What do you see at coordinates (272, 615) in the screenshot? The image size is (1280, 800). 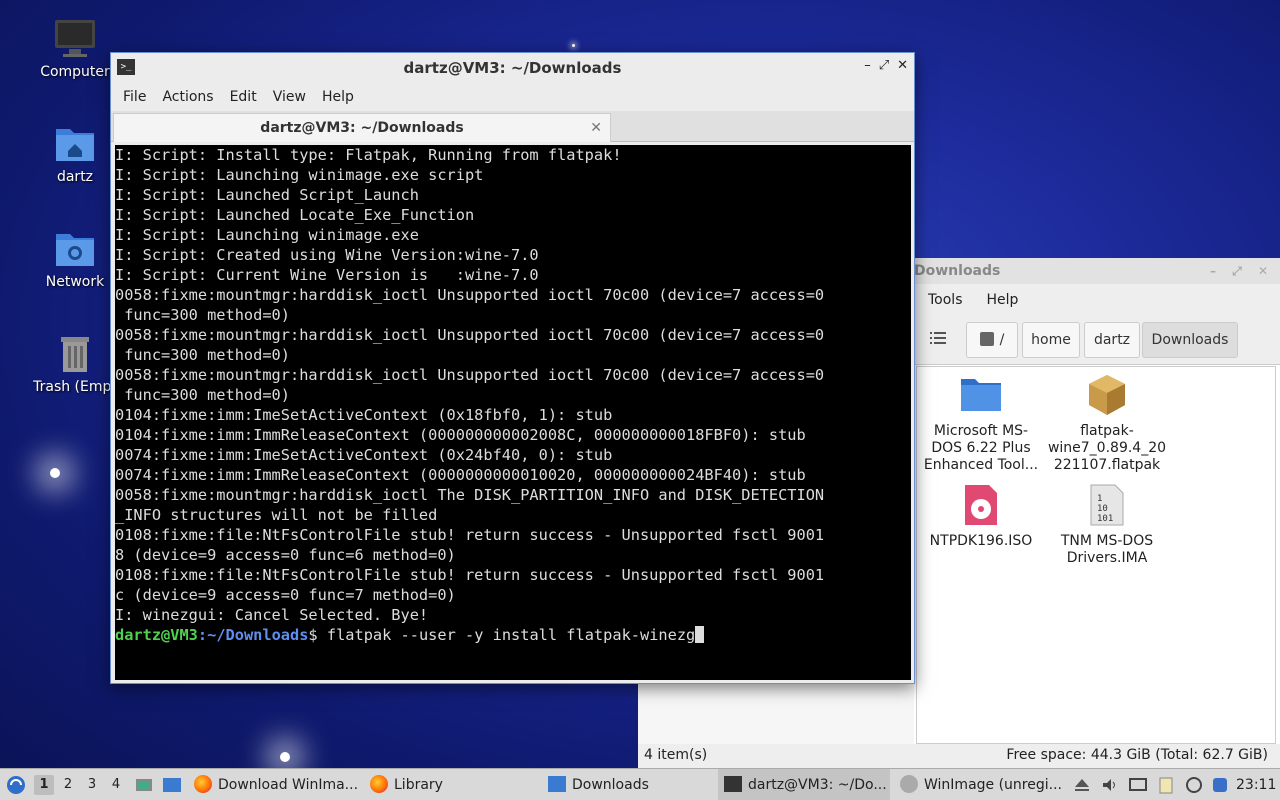 I see `terminal-line: I: winezgui: Cancel Selected. Bye!` at bounding box center [272, 615].